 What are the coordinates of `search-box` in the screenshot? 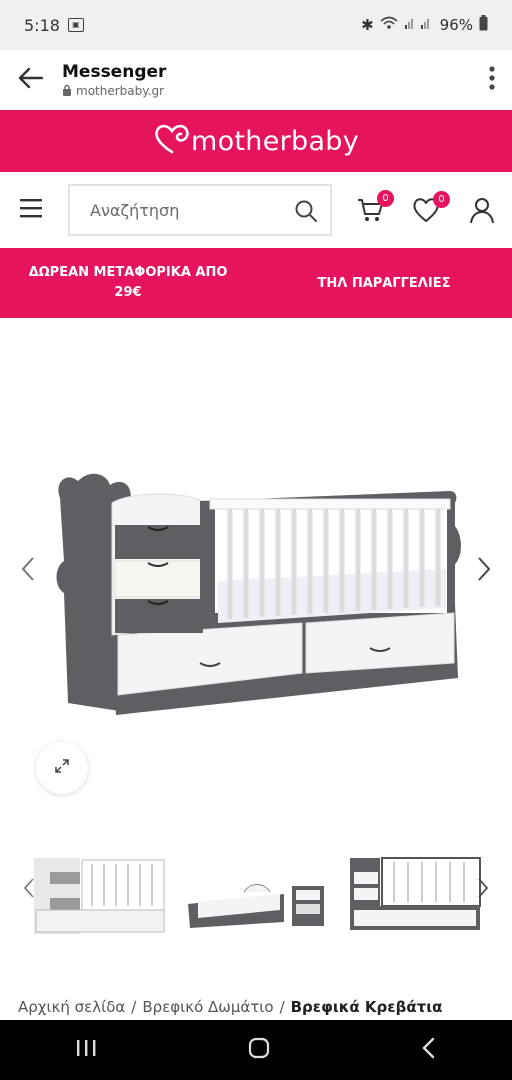 It's located at (200, 210).